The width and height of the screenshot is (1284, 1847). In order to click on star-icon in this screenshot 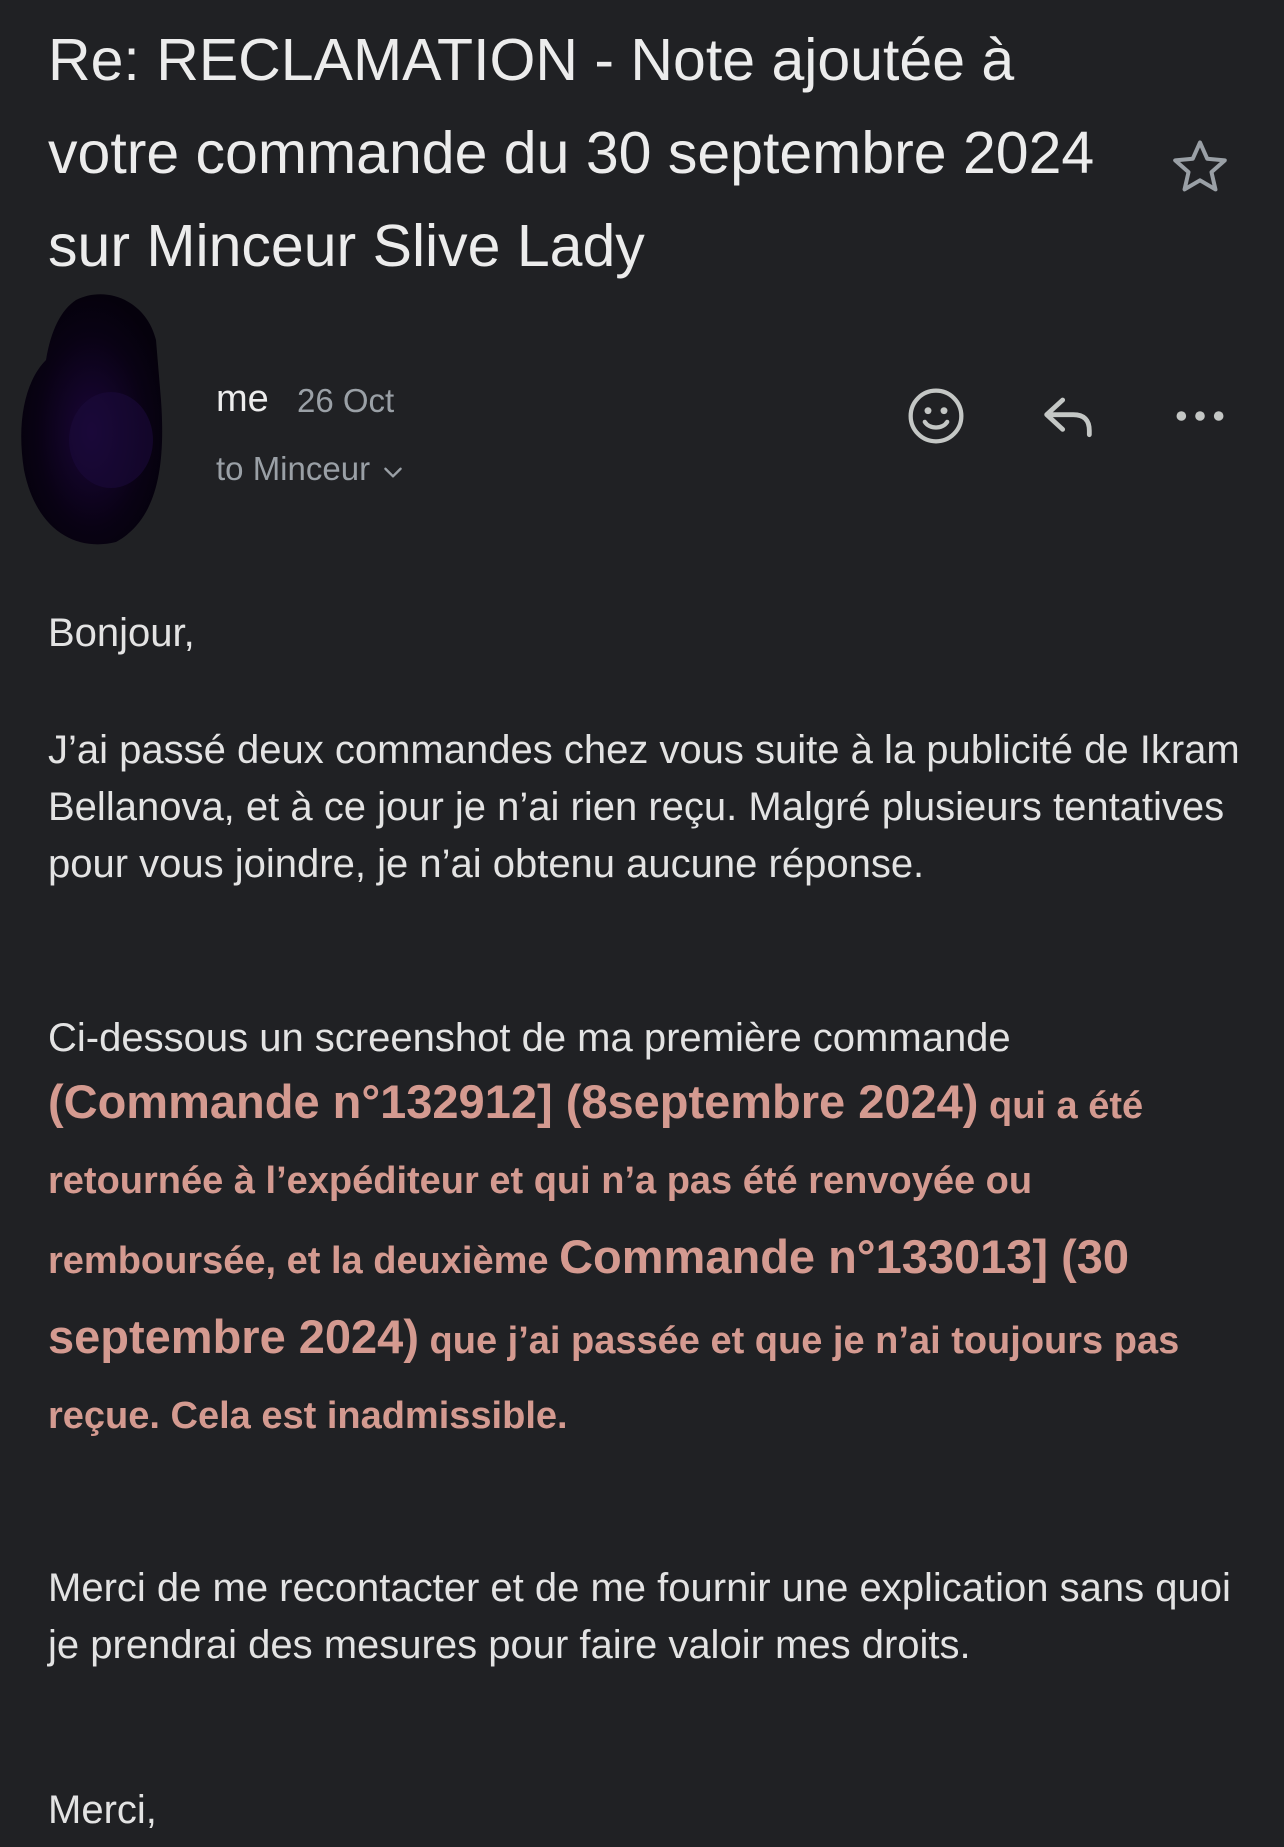, I will do `click(1200, 167)`.